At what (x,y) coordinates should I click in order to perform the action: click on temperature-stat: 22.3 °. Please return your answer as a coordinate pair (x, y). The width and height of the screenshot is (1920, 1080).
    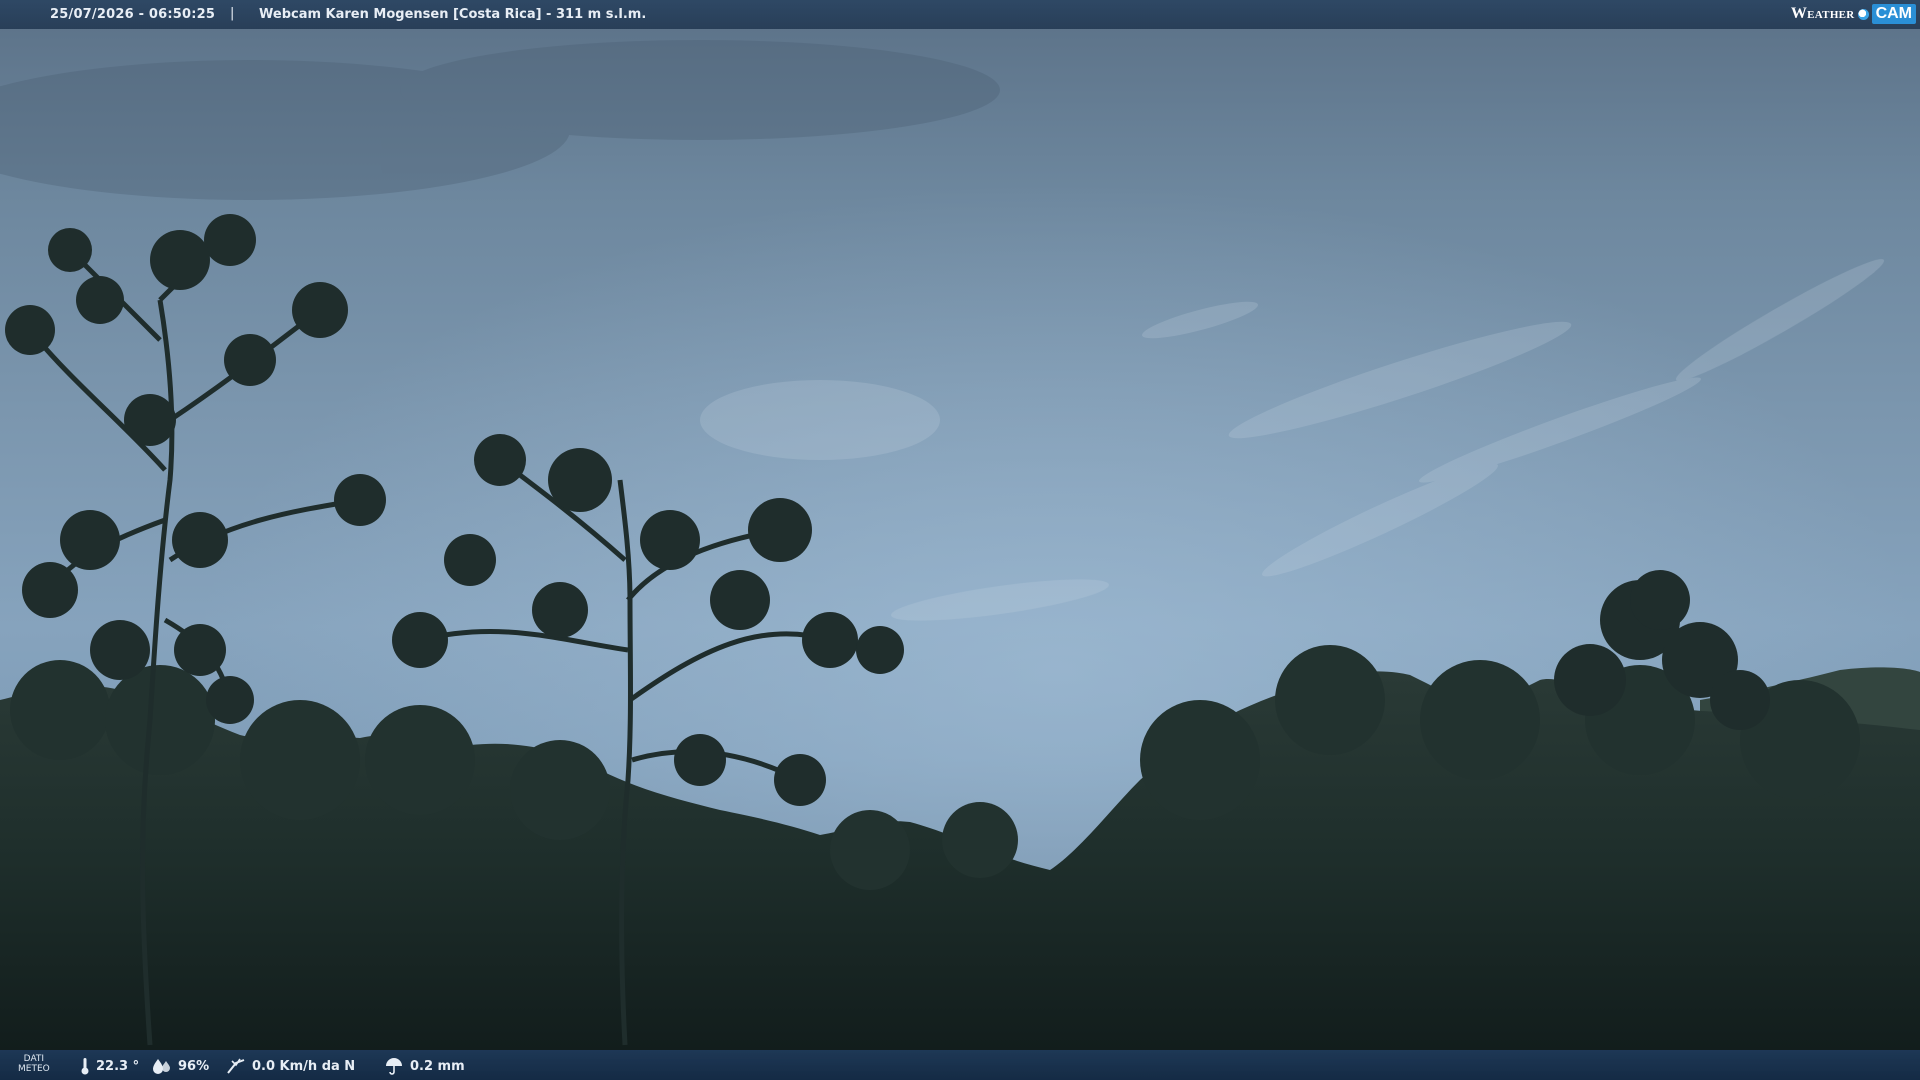
    Looking at the image, I should click on (109, 1066).